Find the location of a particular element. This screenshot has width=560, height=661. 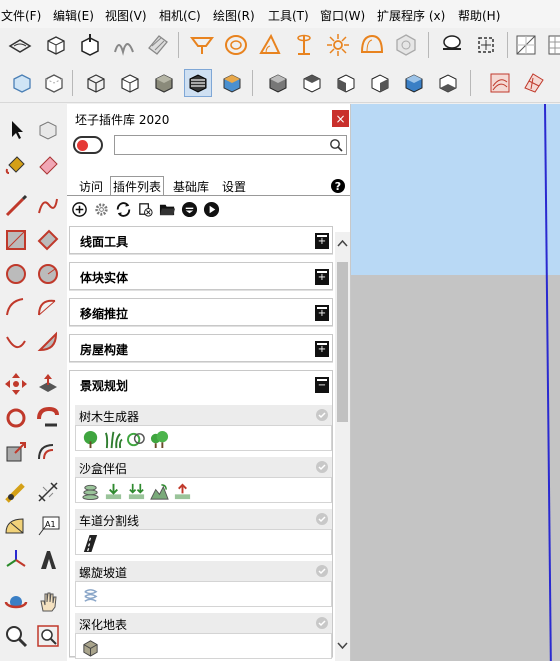

rectangle-icon is located at coordinates (16, 240).